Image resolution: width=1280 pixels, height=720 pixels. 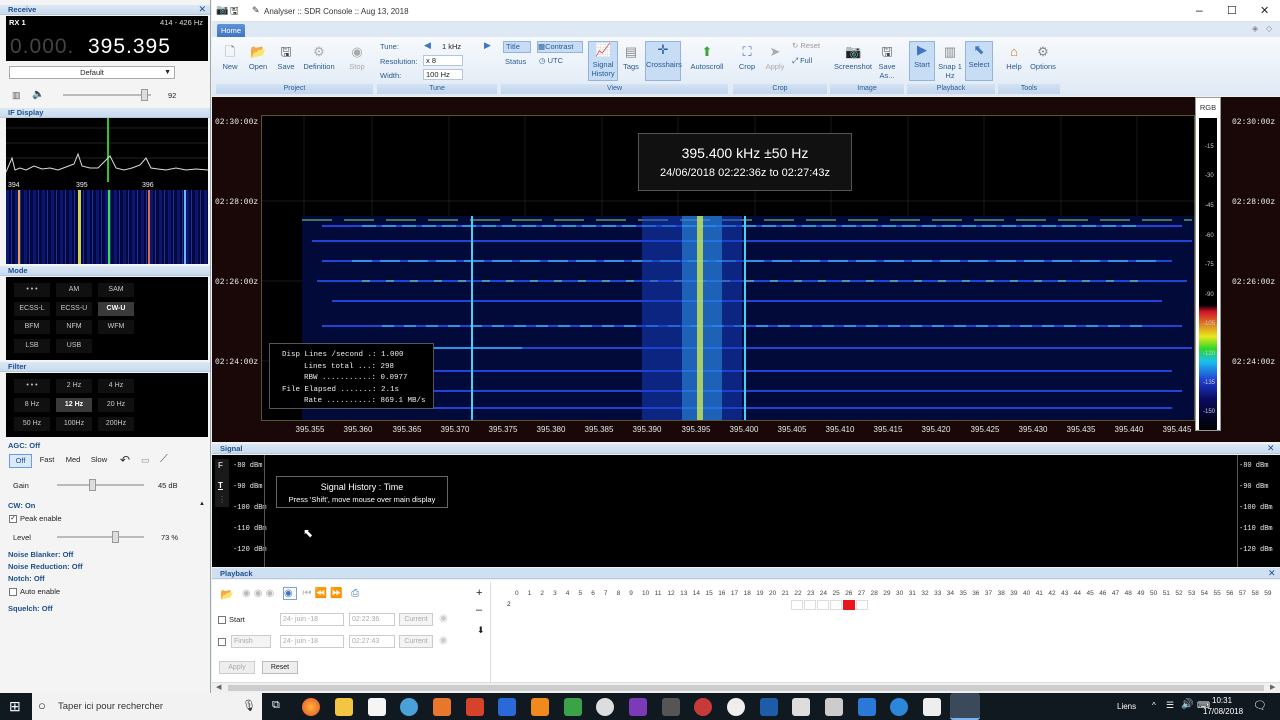 What do you see at coordinates (147, 706) in the screenshot?
I see `taskbar-search: ○ Taper ici pour rechercher 🎙` at bounding box center [147, 706].